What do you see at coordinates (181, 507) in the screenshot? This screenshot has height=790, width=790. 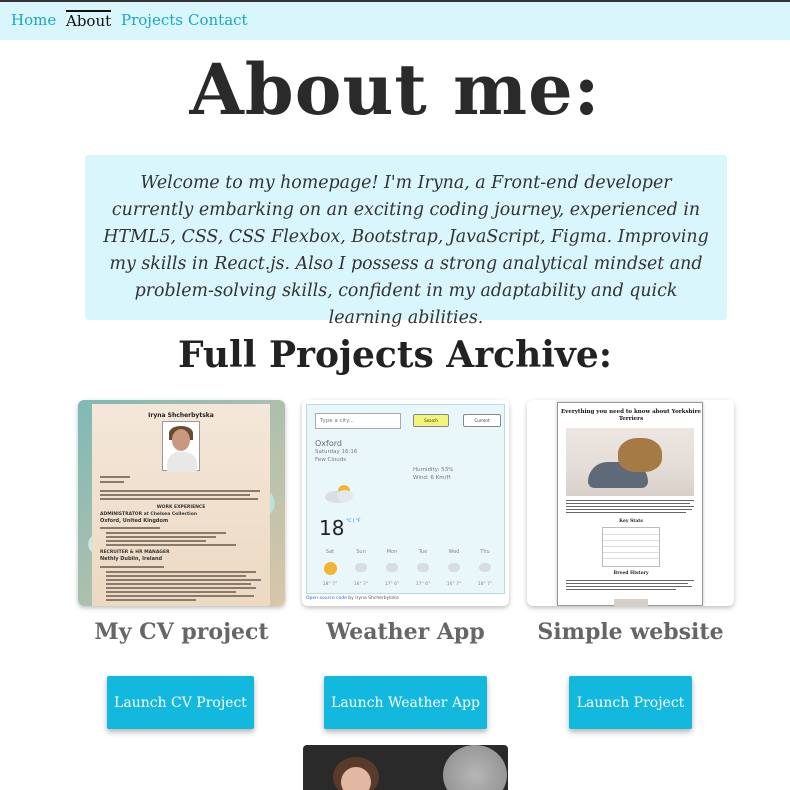 I see `cv-preview-section: WORK EXPERIENCE` at bounding box center [181, 507].